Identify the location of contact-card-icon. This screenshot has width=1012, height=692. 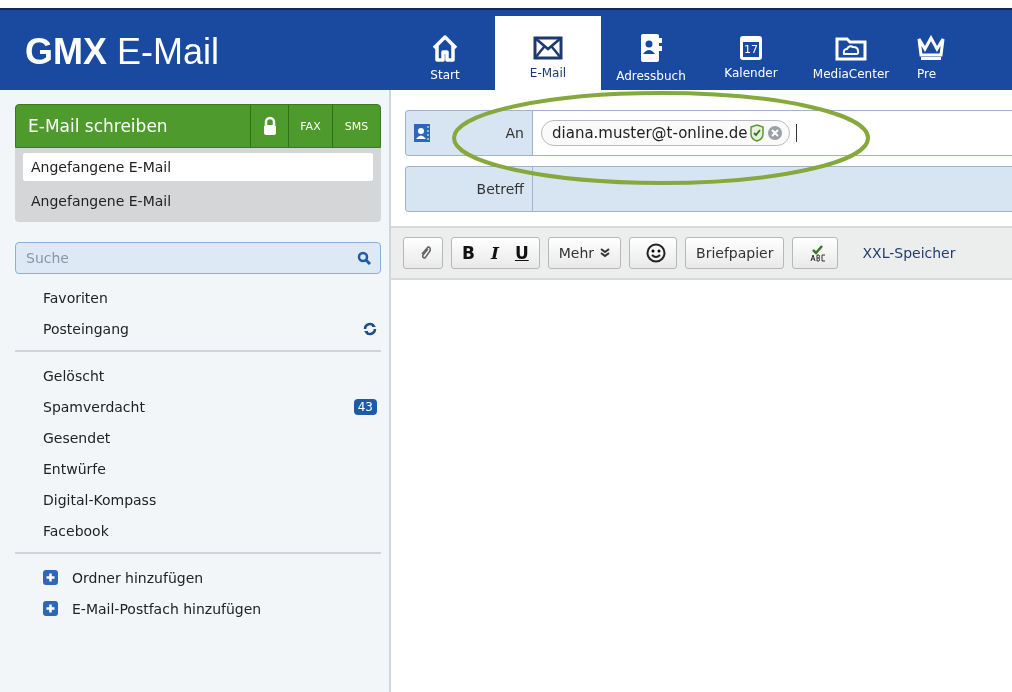
(422, 133).